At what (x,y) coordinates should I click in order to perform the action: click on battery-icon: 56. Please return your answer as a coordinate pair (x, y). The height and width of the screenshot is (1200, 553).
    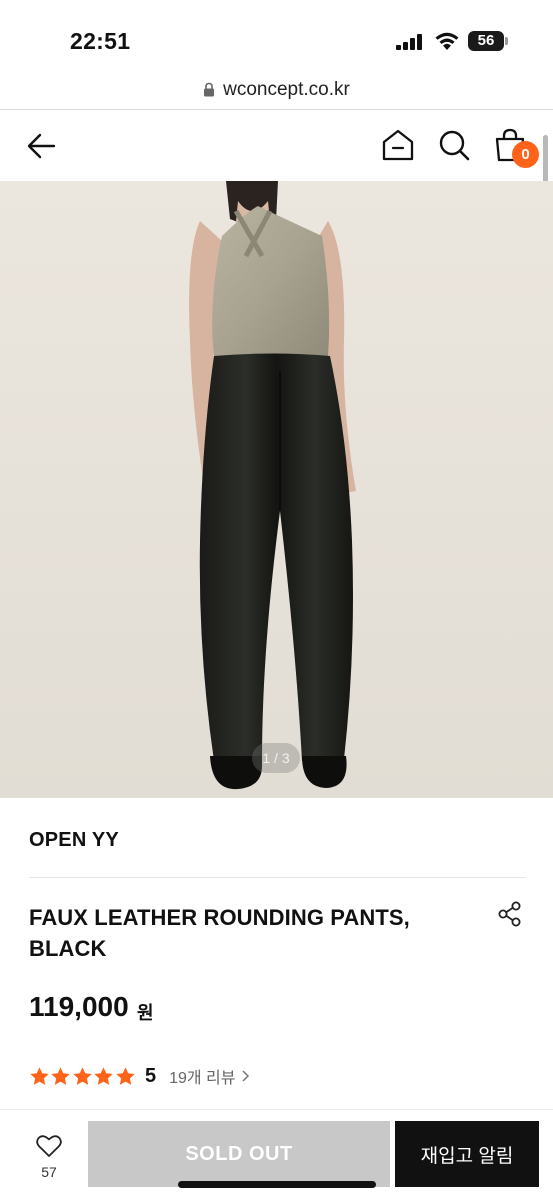
    Looking at the image, I should click on (488, 41).